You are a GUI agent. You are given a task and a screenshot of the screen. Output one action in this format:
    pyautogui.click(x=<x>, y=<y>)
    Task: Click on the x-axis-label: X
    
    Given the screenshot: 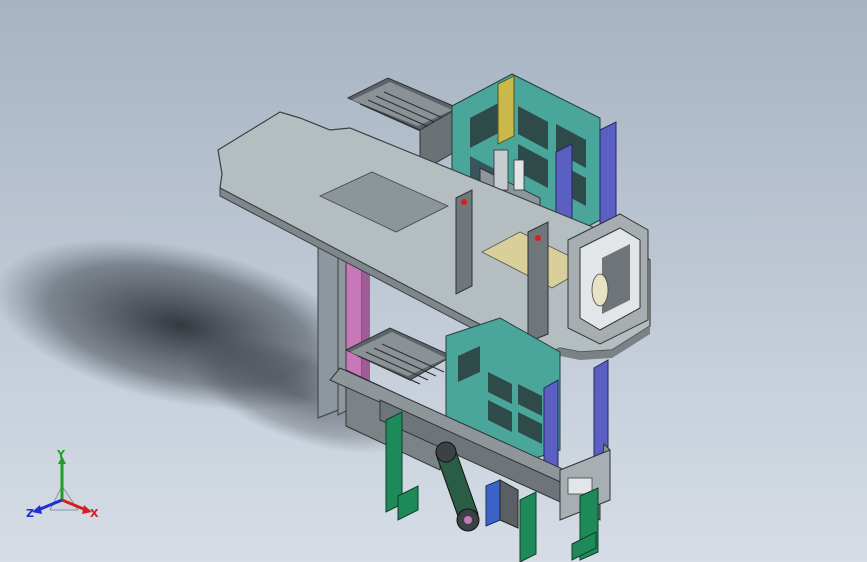 What is the action you would take?
    pyautogui.click(x=94, y=513)
    